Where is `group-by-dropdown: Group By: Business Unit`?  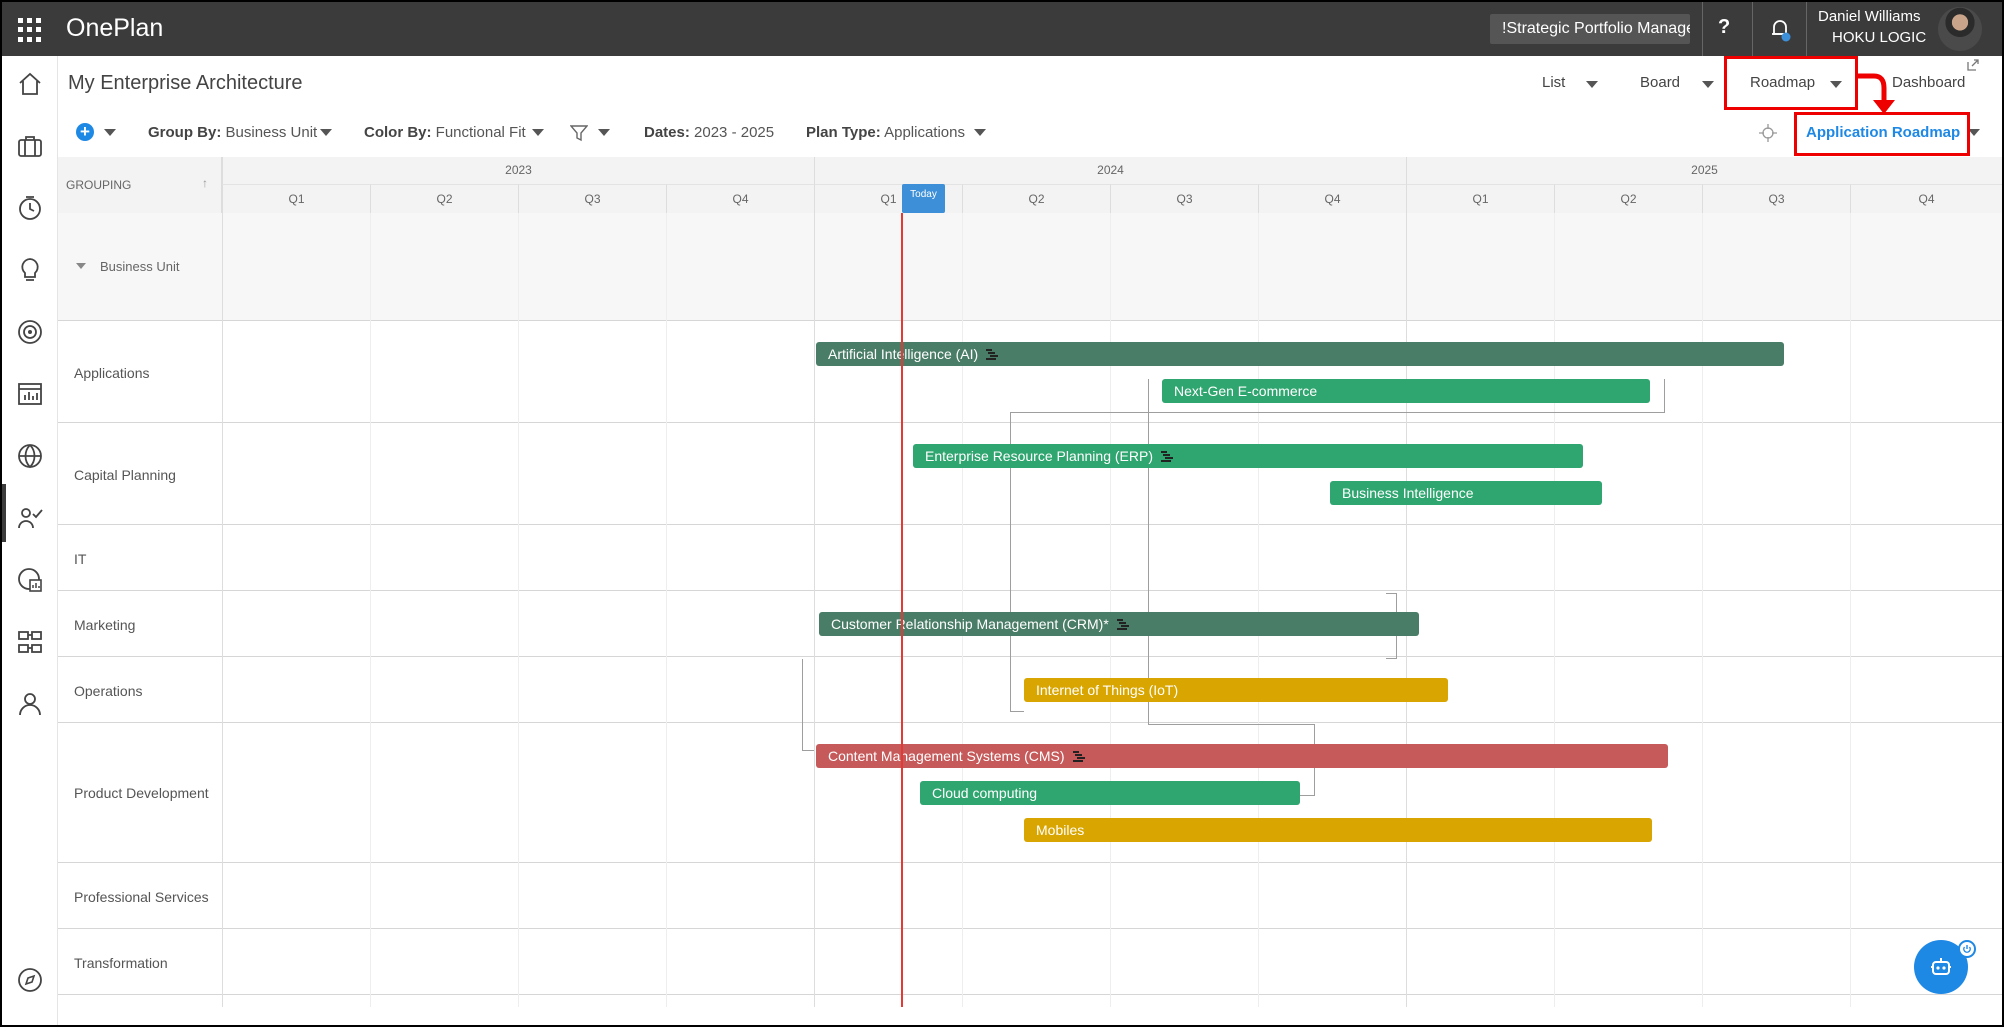
group-by-dropdown: Group By: Business Unit is located at coordinates (232, 132).